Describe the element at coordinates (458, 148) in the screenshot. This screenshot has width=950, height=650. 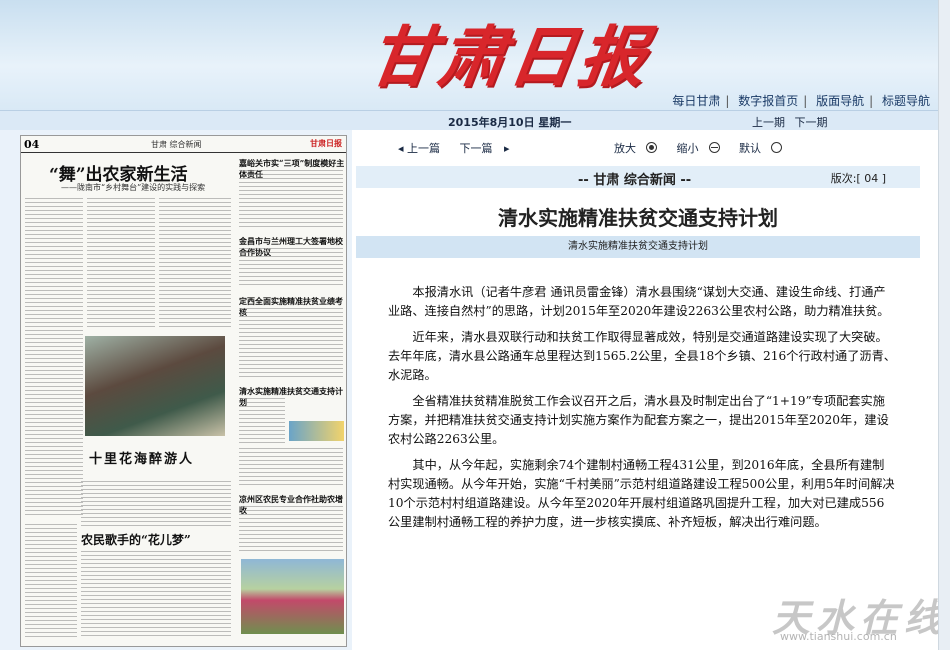
I see `article-prev-next: ◂ 上一篇 下一篇 ▸` at that location.